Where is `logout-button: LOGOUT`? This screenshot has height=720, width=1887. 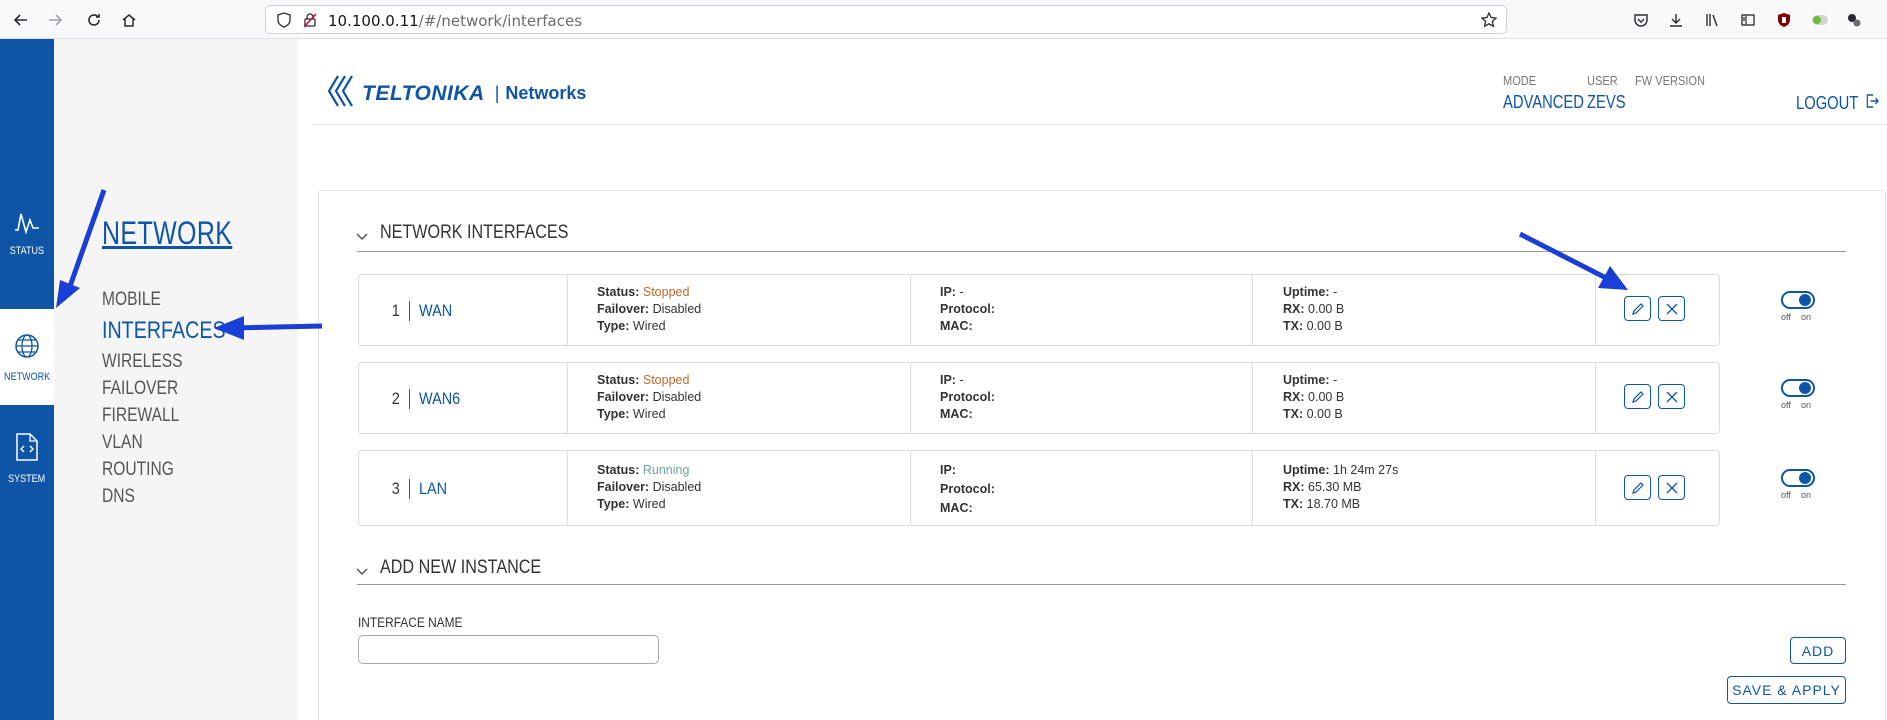
logout-button: LOGOUT is located at coordinates (1838, 103).